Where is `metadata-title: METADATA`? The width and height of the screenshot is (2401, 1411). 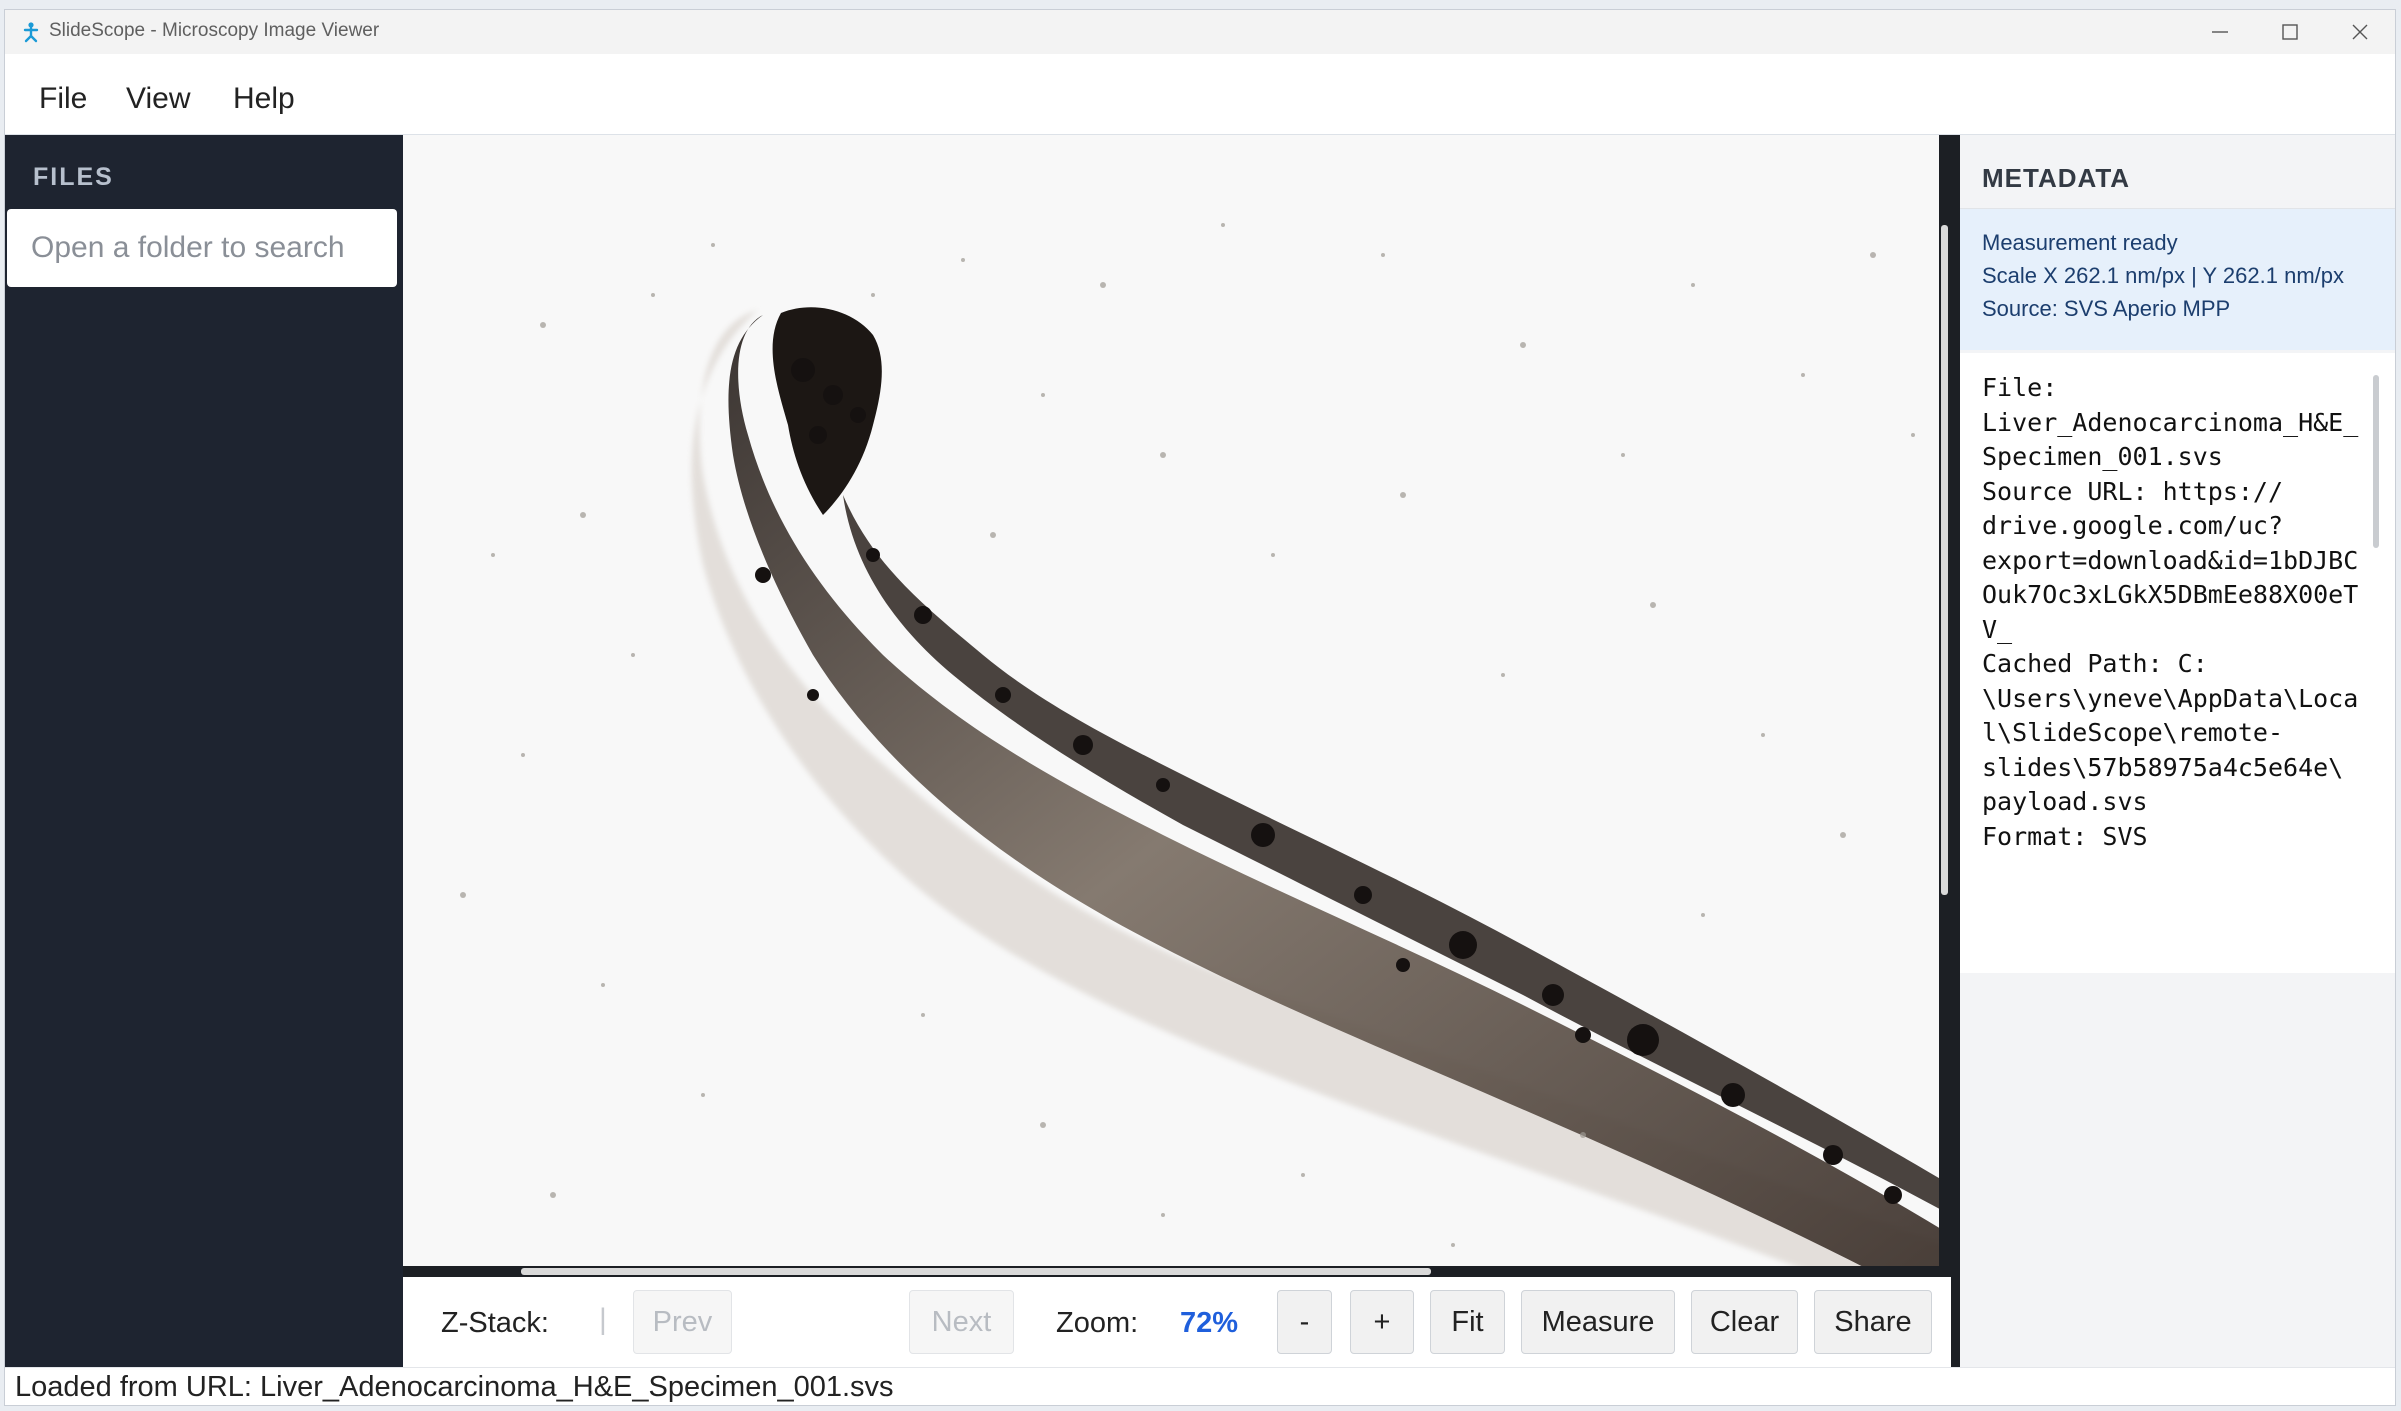 metadata-title: METADATA is located at coordinates (2056, 178).